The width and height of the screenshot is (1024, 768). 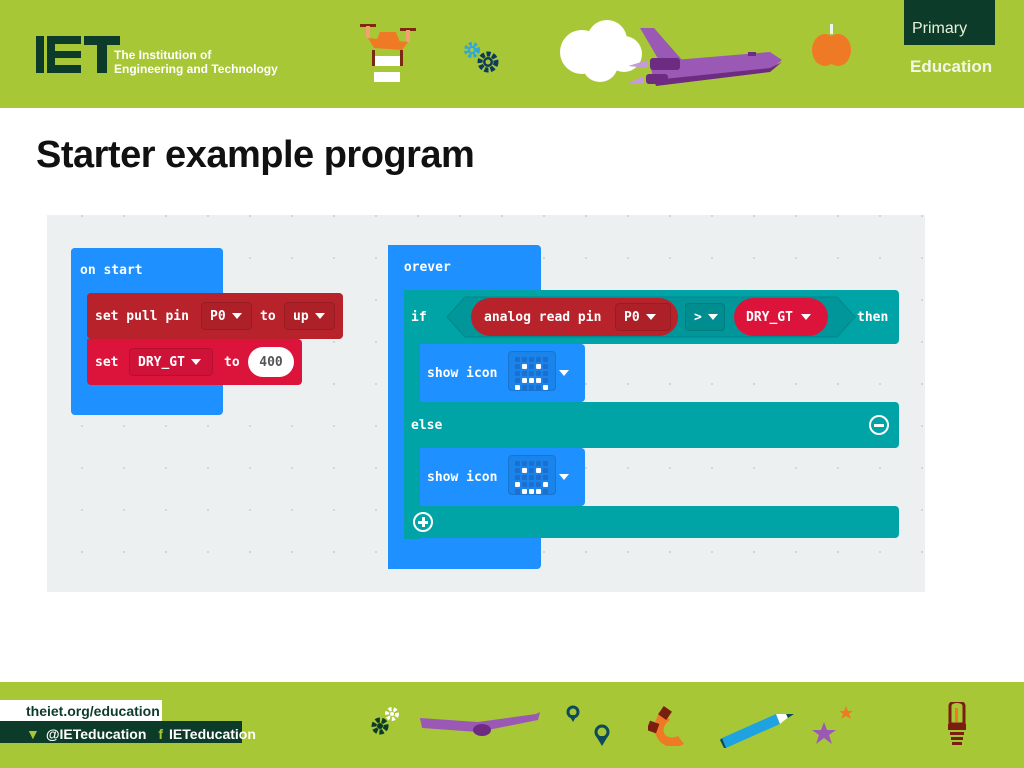 What do you see at coordinates (388, 53) in the screenshot?
I see `drone-icon` at bounding box center [388, 53].